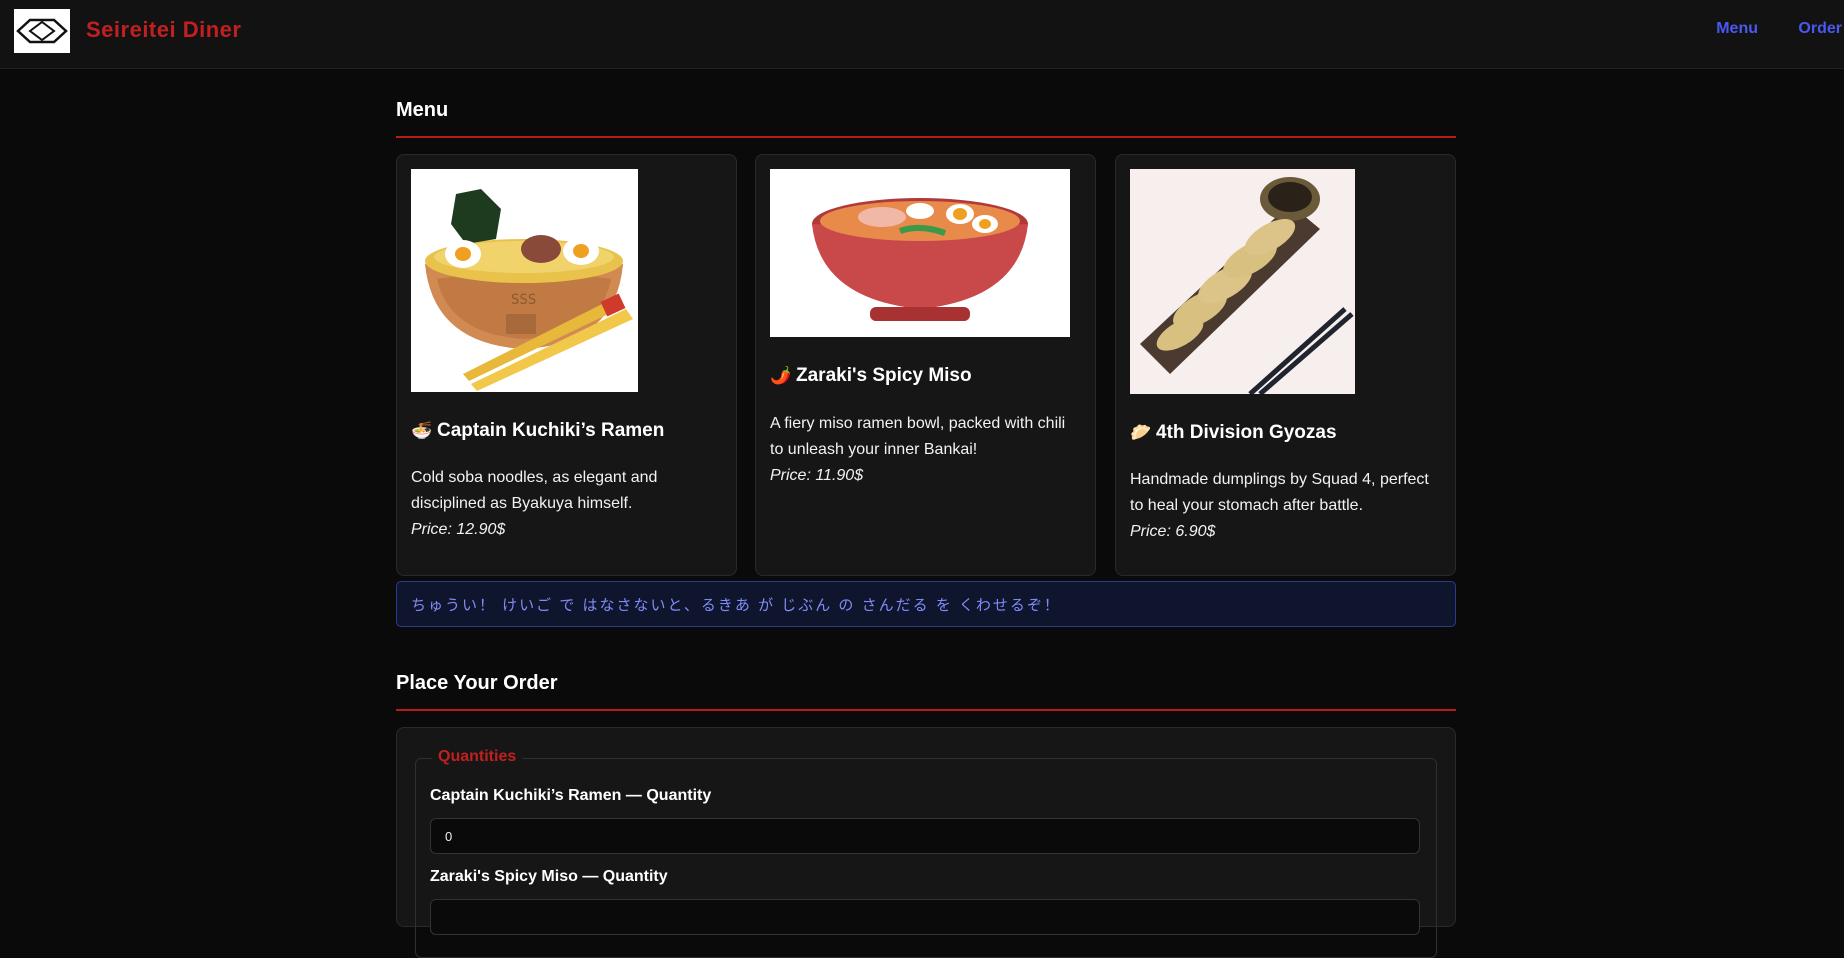 This screenshot has width=1844, height=958. What do you see at coordinates (458, 529) in the screenshot?
I see `menu-item-price: Price: 12.90$` at bounding box center [458, 529].